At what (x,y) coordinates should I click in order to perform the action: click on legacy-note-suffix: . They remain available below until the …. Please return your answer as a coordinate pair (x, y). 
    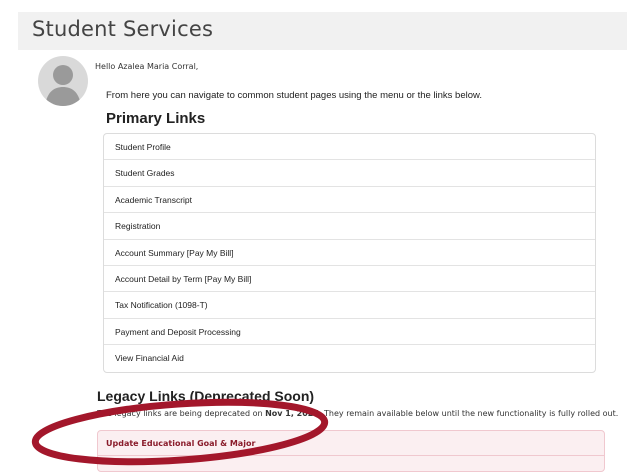
    Looking at the image, I should click on (468, 413).